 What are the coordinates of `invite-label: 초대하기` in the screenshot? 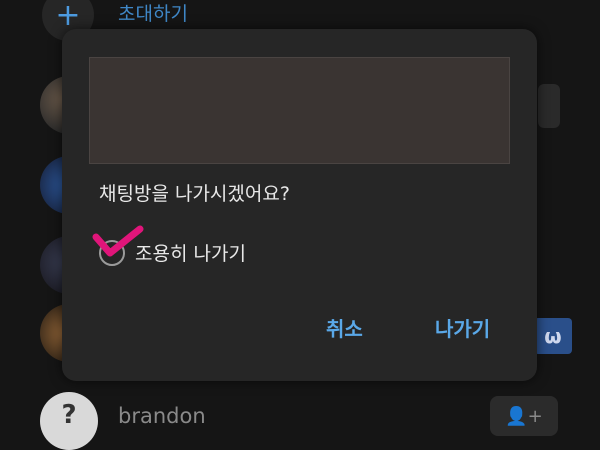 It's located at (153, 13).